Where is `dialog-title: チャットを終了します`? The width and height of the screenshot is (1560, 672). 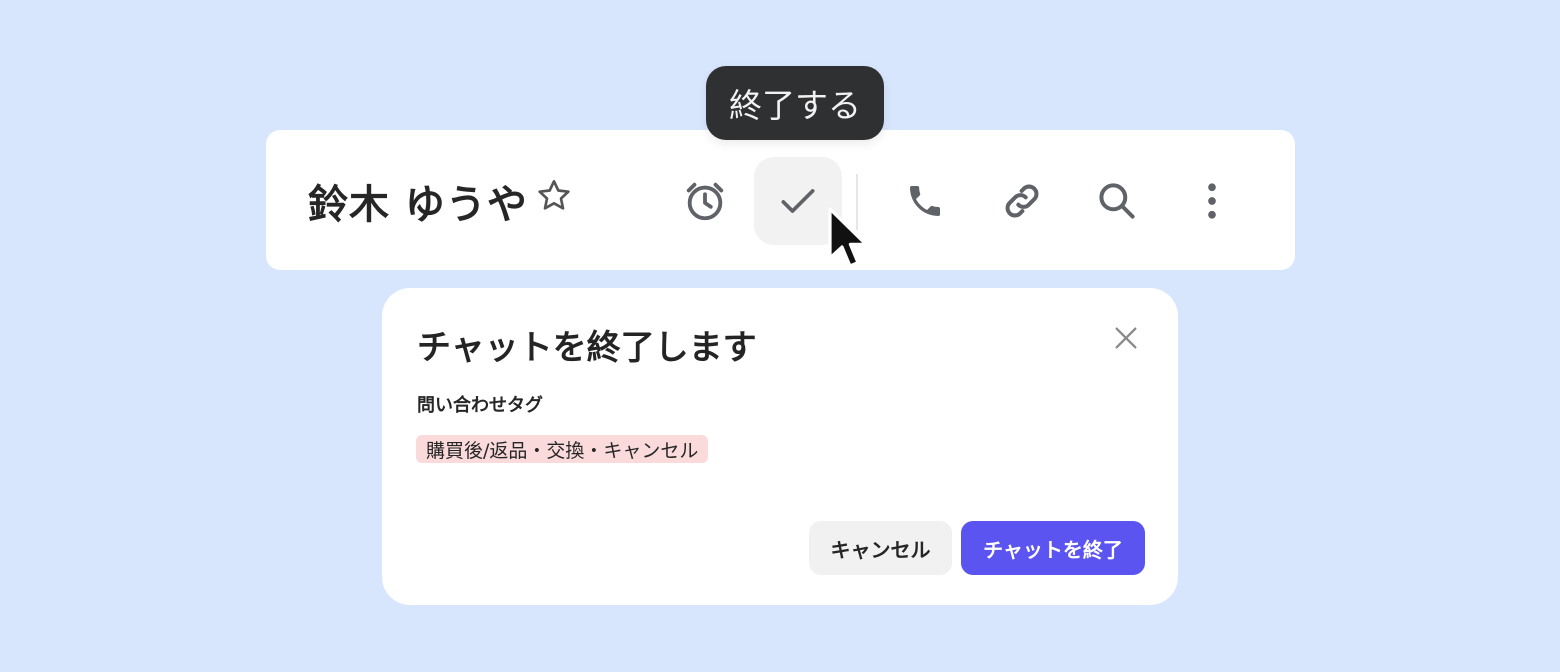 dialog-title: チャットを終了します is located at coordinates (587, 348).